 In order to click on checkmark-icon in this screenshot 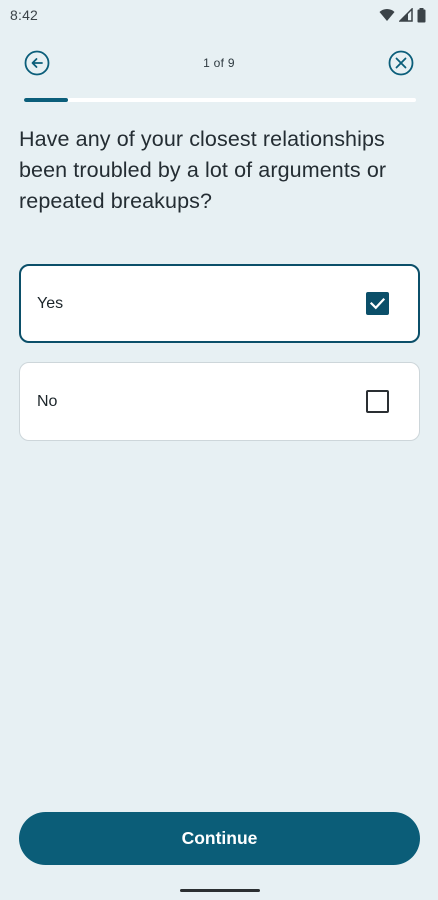, I will do `click(377, 303)`.